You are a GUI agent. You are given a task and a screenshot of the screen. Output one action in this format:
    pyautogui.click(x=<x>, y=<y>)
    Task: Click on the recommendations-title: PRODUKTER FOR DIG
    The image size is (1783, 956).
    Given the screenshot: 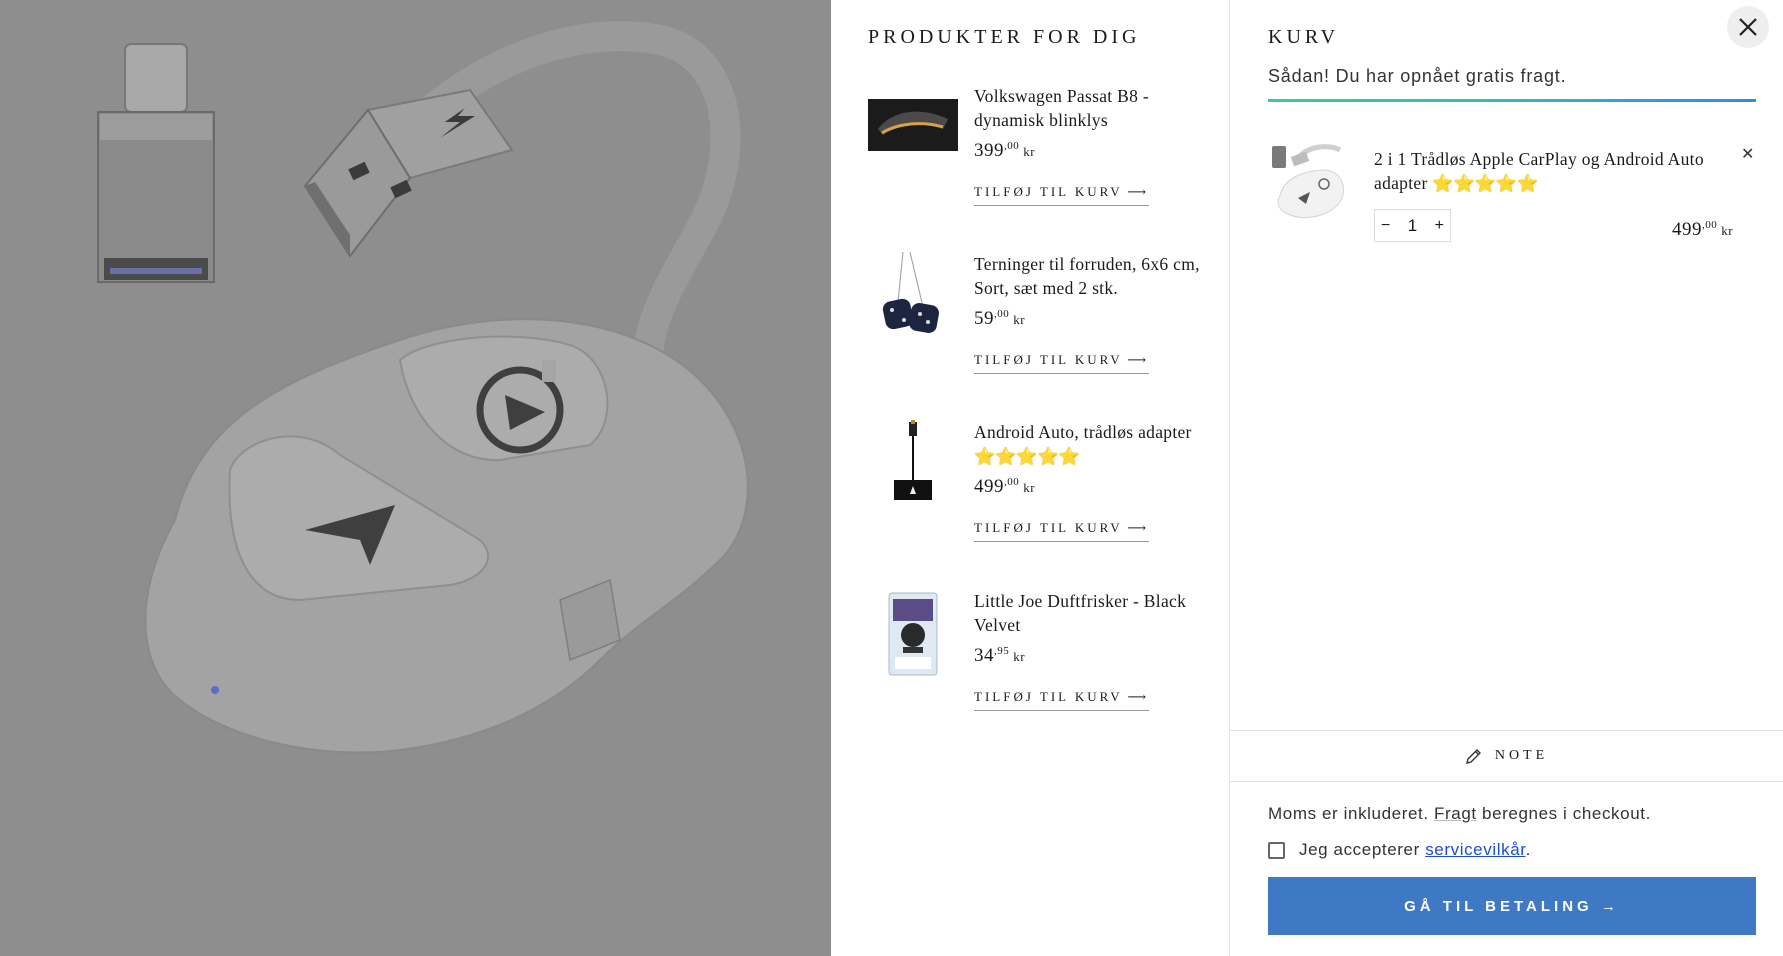 What is the action you would take?
    pyautogui.click(x=1004, y=37)
    